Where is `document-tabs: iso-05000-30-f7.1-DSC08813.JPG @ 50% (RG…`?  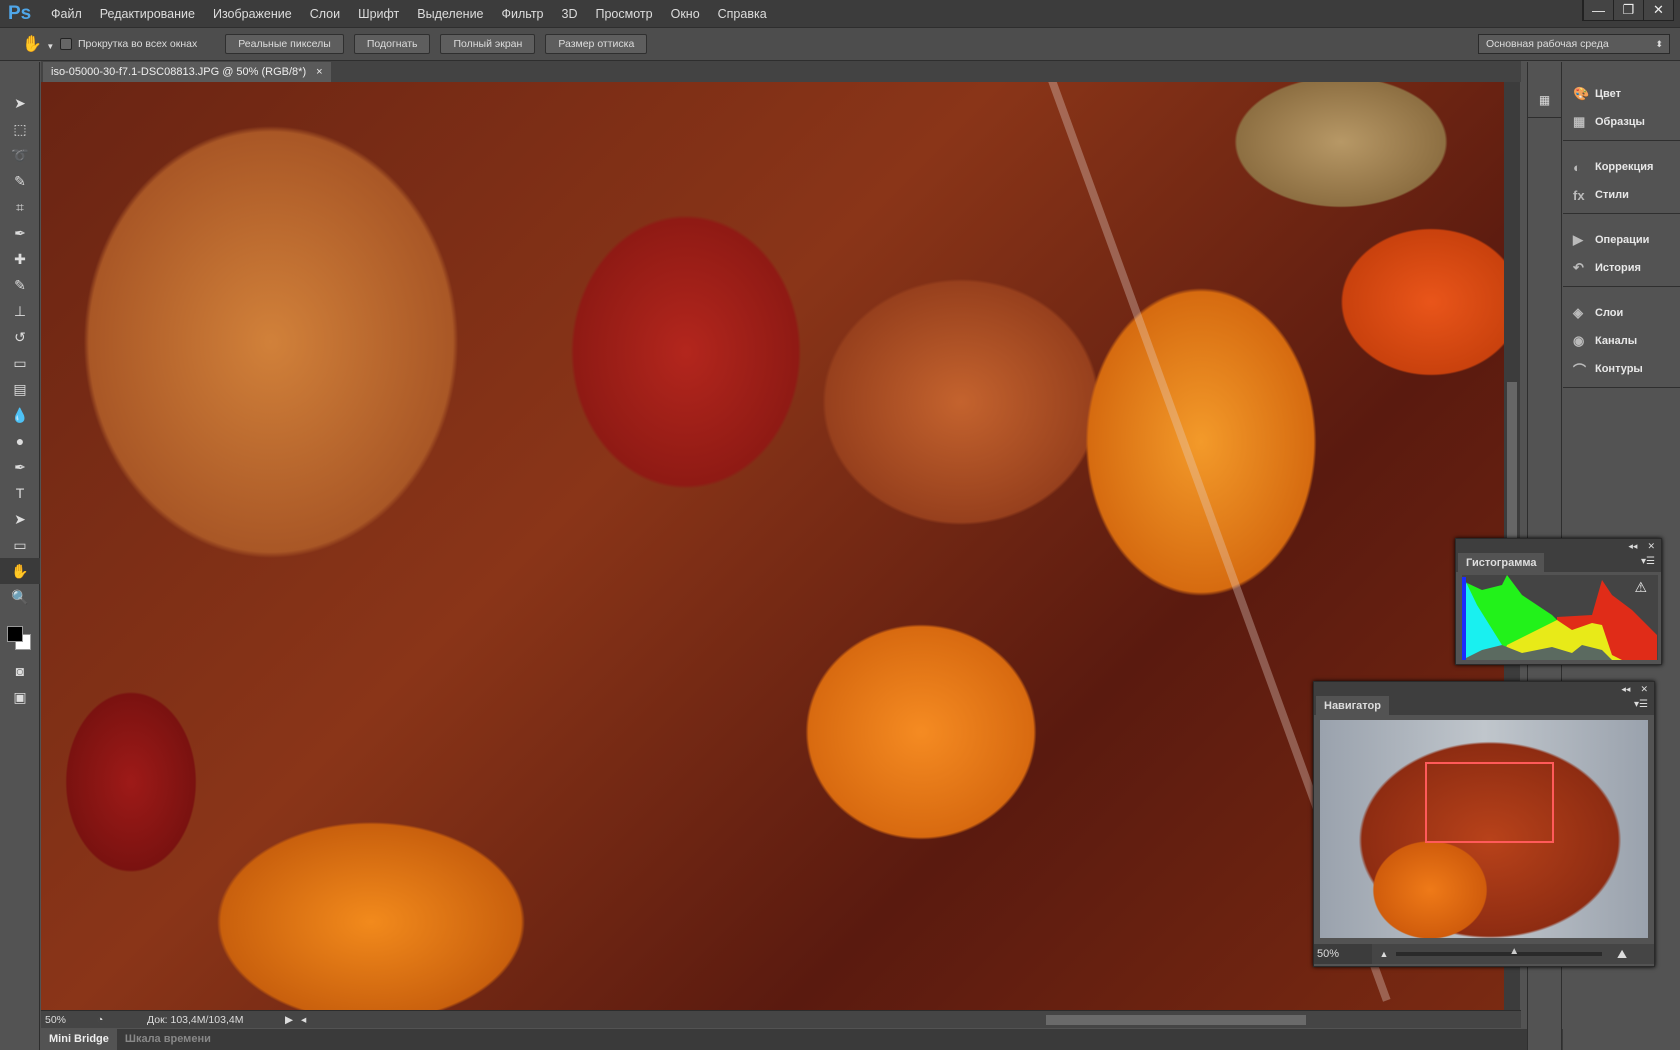 document-tabs: iso-05000-30-f7.1-DSC08813.JPG @ 50% (RG… is located at coordinates (781, 71).